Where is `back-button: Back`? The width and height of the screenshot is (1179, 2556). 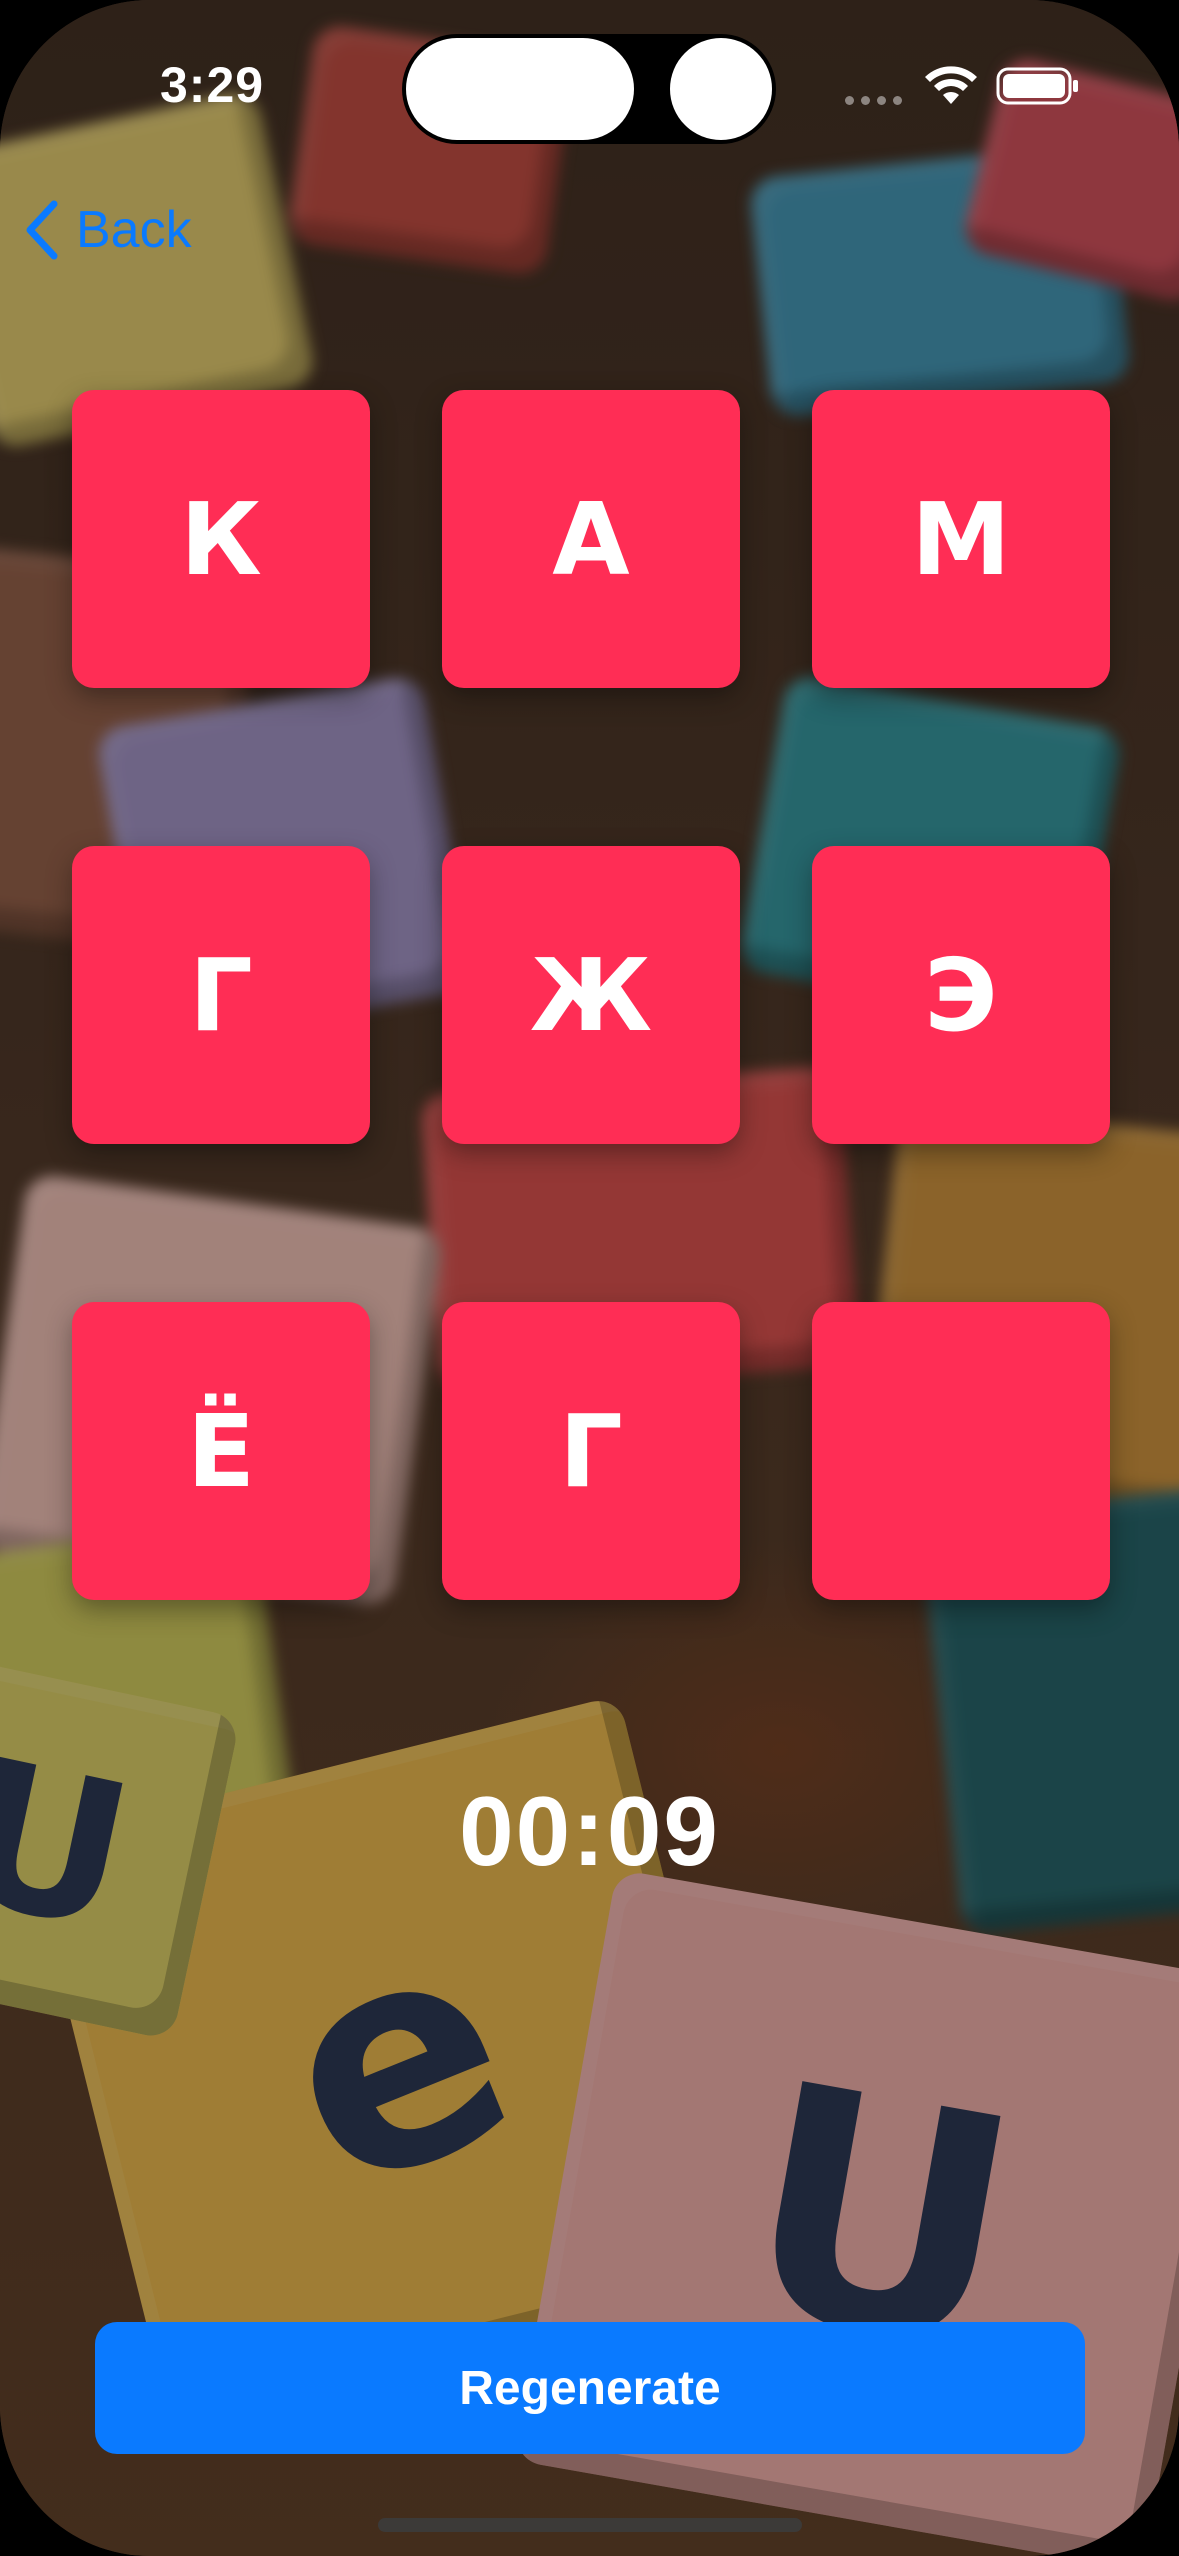
back-button: Back is located at coordinates (107, 230).